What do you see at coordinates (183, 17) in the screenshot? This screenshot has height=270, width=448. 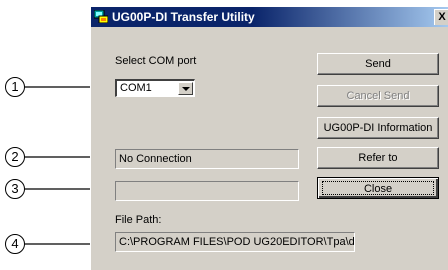 I see `window-title: UG00P-DI Transfer Utility` at bounding box center [183, 17].